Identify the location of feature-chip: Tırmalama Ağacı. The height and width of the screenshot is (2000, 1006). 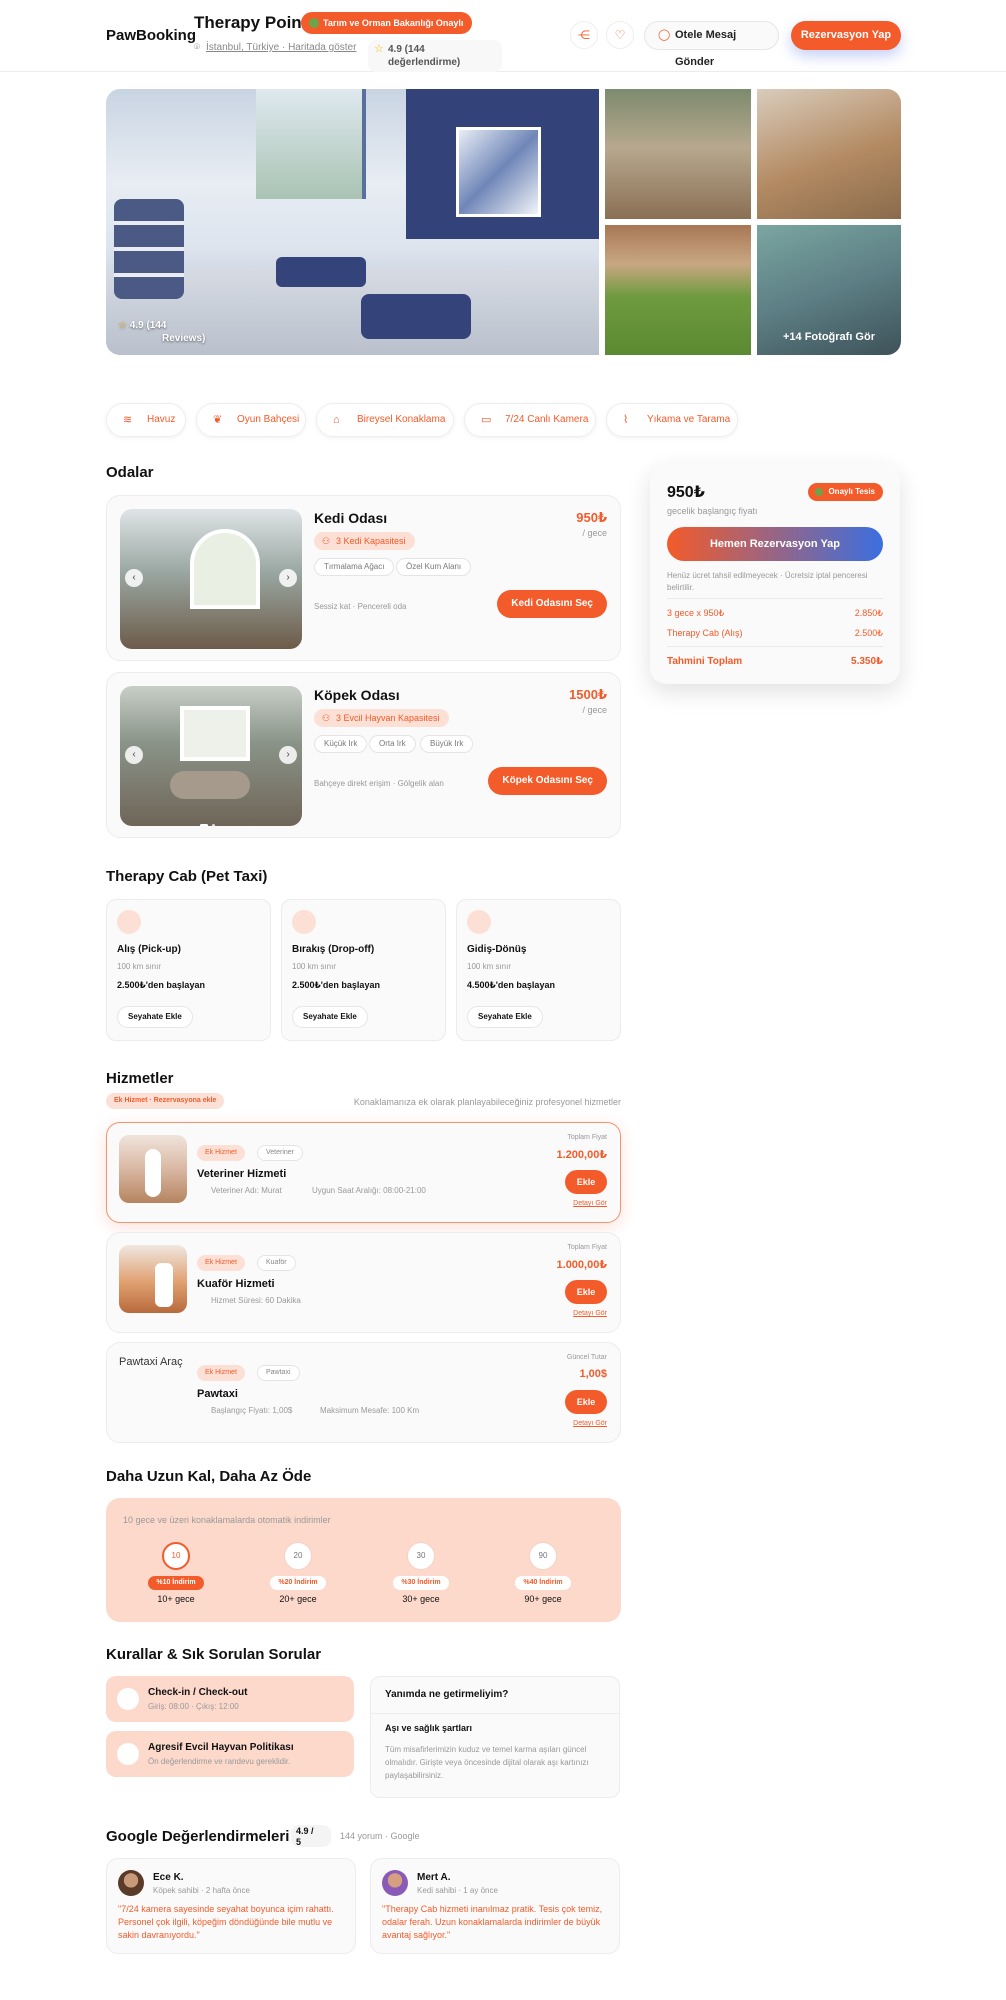
(354, 567).